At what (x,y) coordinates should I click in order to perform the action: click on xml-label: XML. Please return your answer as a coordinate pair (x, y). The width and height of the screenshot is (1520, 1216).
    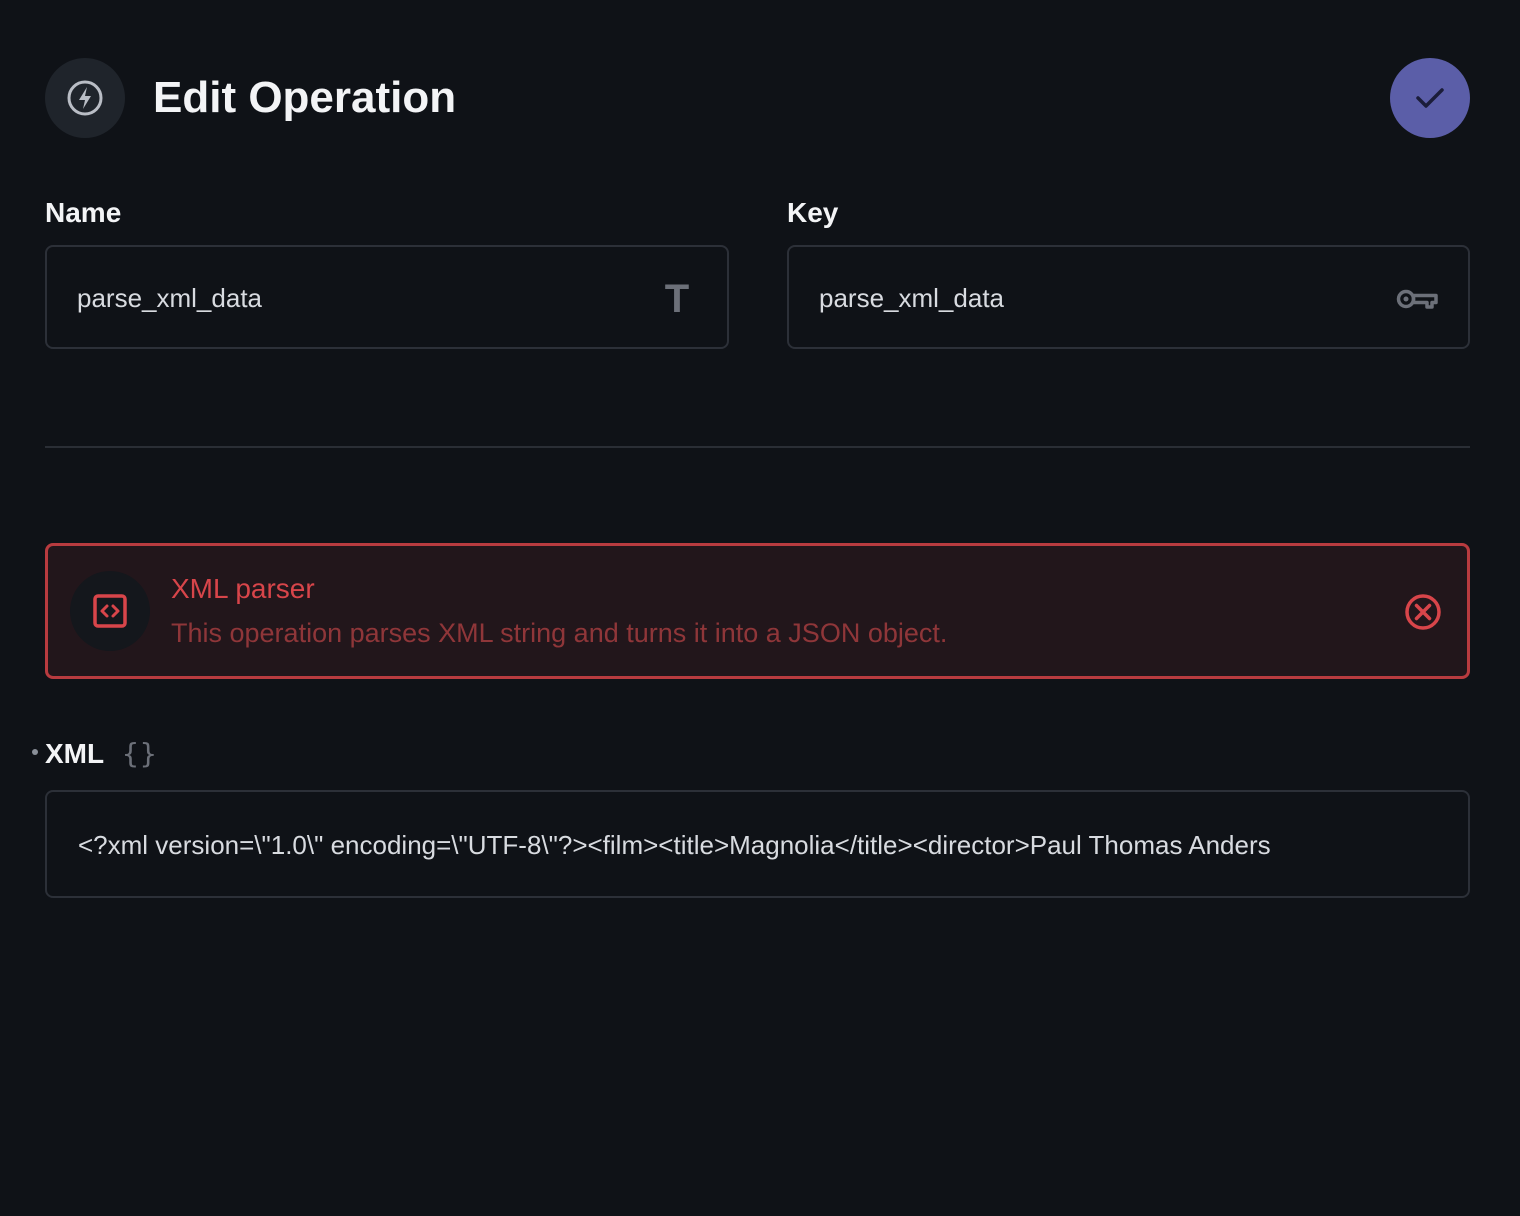
    Looking at the image, I should click on (75, 753).